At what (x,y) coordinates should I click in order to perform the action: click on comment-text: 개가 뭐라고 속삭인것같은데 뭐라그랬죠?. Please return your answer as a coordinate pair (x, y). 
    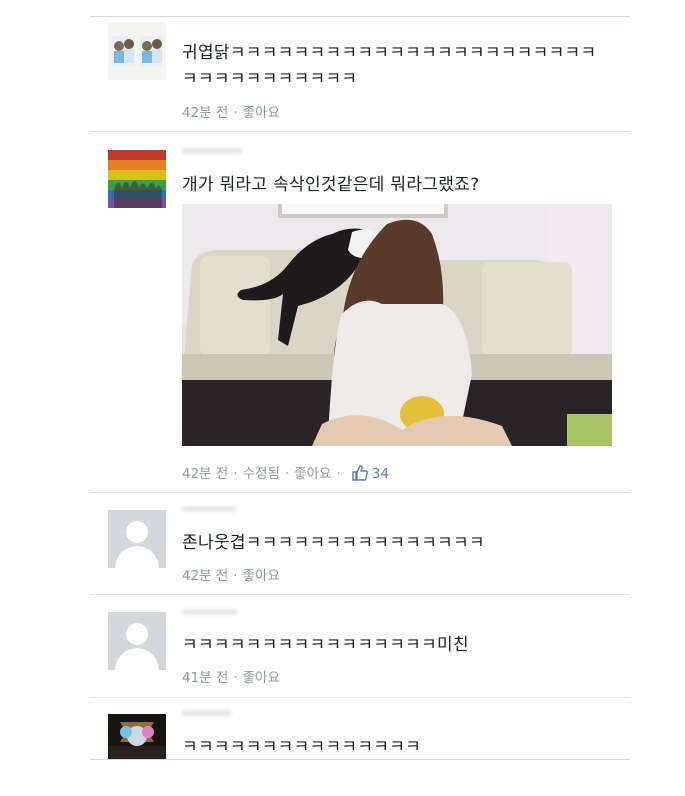
    Looking at the image, I should click on (331, 185).